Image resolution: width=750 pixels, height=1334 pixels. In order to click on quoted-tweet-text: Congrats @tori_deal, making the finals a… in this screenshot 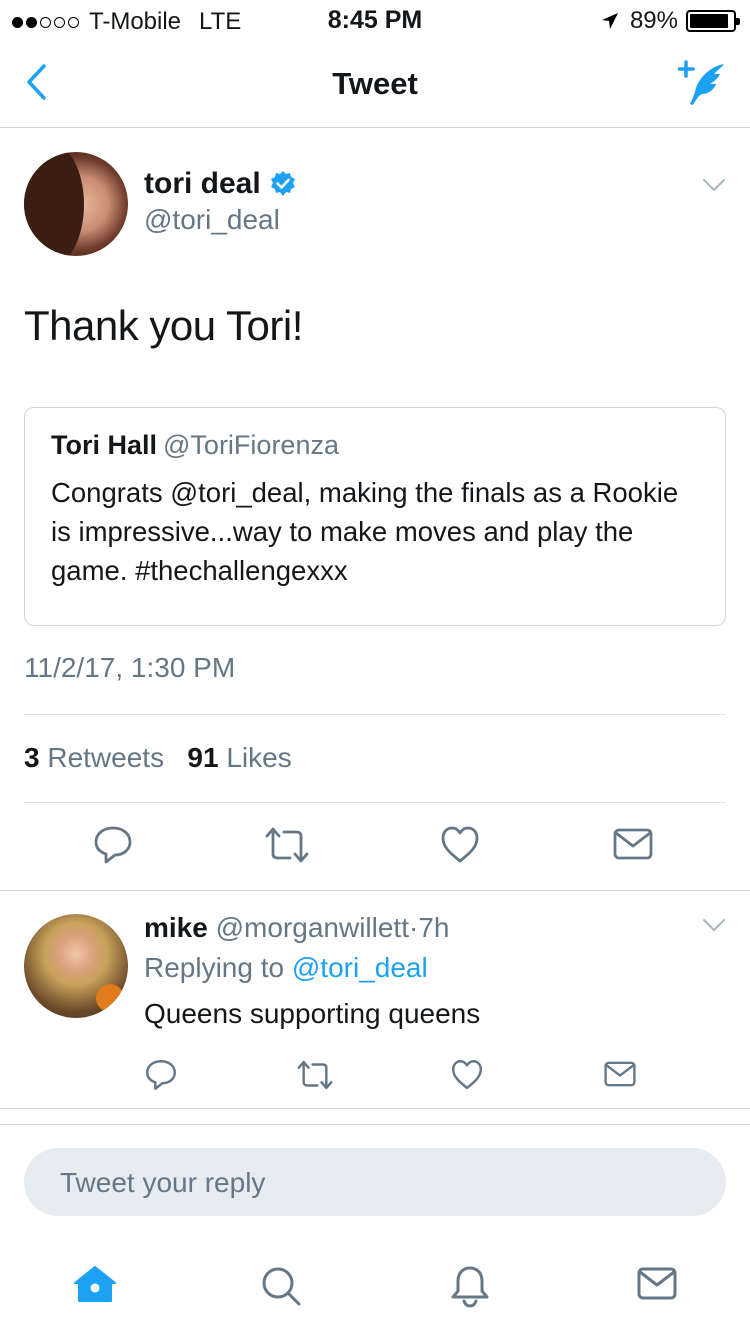, I will do `click(365, 531)`.